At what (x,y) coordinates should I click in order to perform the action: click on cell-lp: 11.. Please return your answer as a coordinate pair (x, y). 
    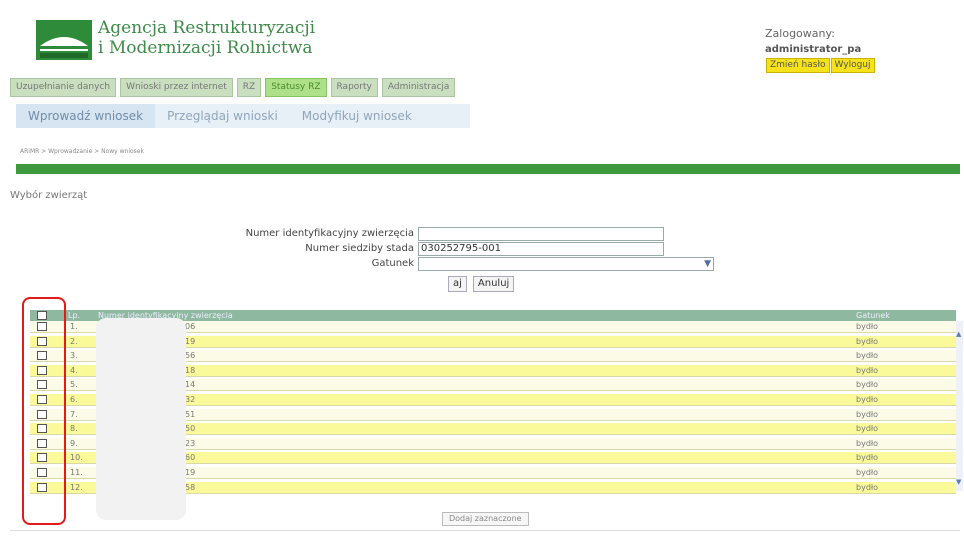
    Looking at the image, I should click on (76, 472).